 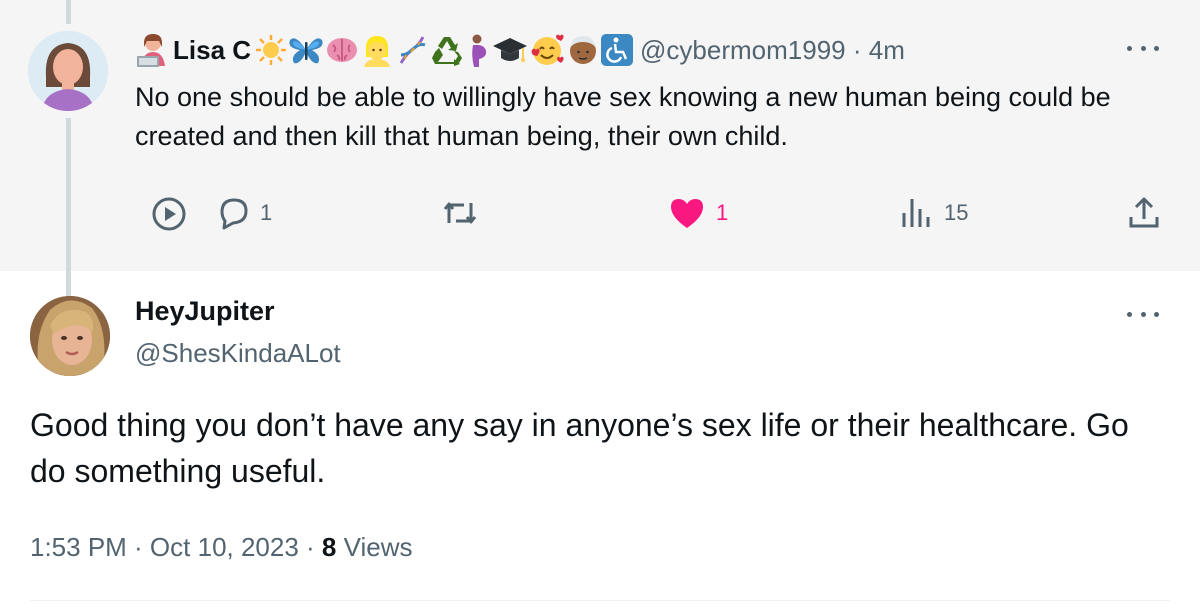 I want to click on technologist-emoji, so click(x=153, y=50).